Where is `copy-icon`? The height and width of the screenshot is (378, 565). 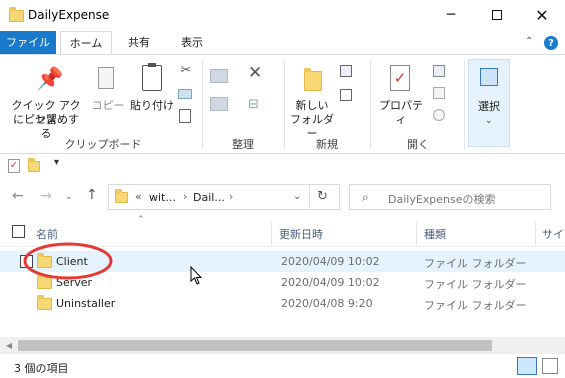
copy-icon is located at coordinates (106, 78).